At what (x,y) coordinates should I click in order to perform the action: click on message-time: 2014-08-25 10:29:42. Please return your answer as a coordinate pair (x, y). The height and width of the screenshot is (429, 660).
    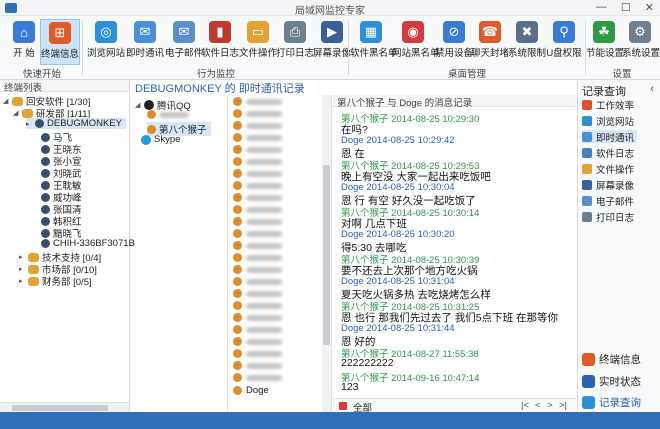
    Looking at the image, I should click on (410, 140).